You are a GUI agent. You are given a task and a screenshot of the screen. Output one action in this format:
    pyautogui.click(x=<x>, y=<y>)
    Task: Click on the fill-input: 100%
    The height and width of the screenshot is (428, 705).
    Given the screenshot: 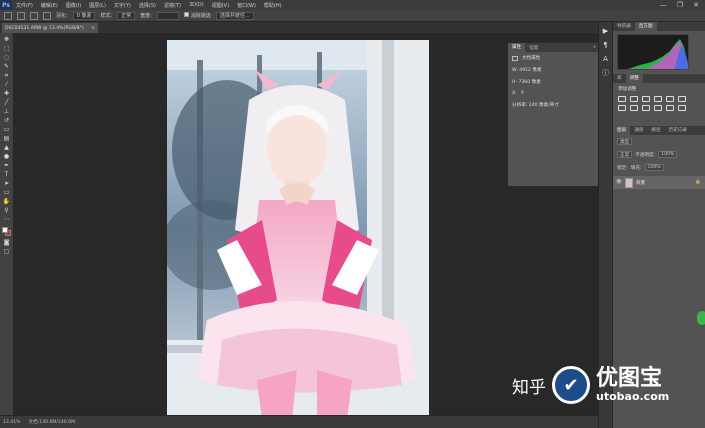 What is the action you would take?
    pyautogui.click(x=654, y=167)
    